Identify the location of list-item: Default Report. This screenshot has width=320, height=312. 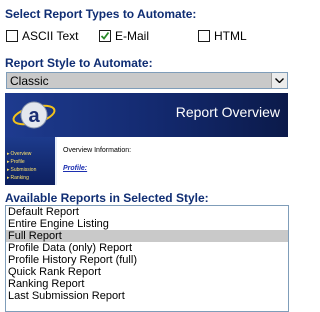
(147, 212).